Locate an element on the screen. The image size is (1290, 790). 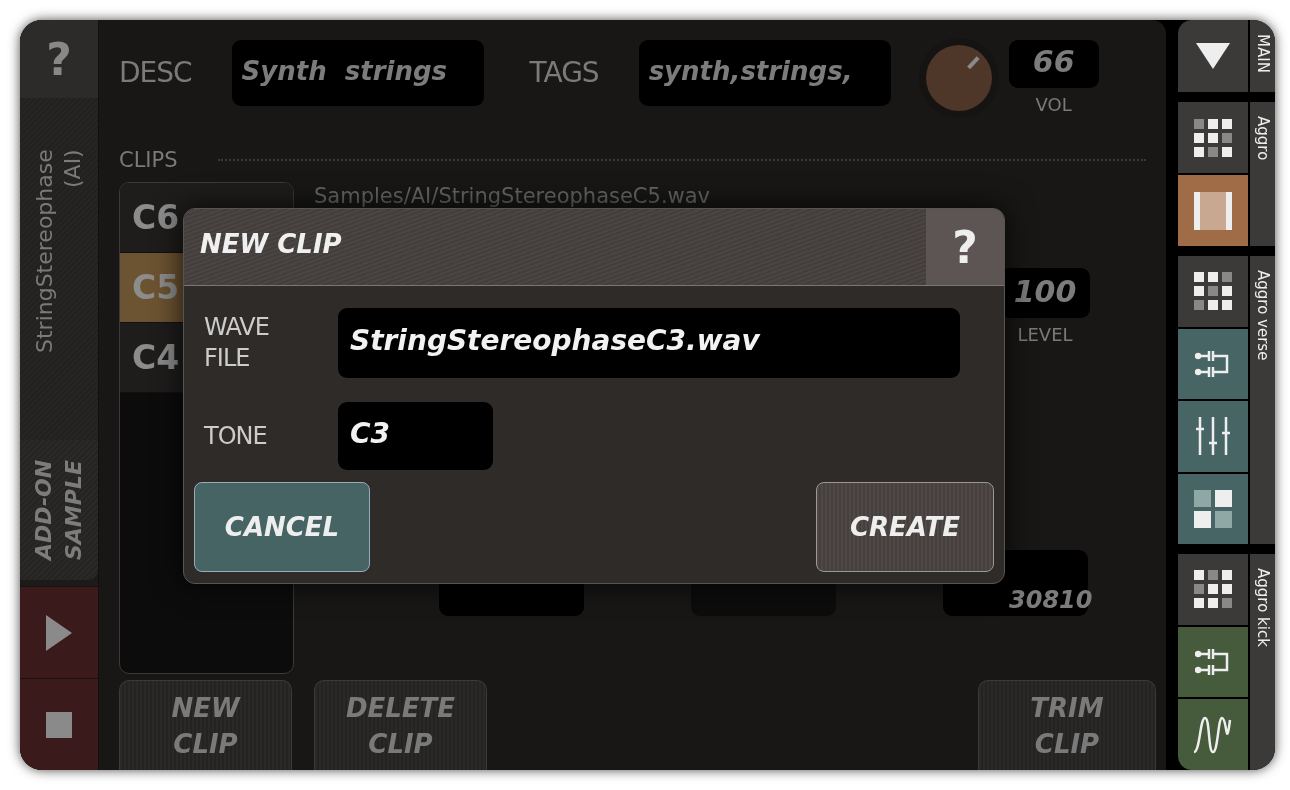
tone-label: TONE is located at coordinates (236, 436).